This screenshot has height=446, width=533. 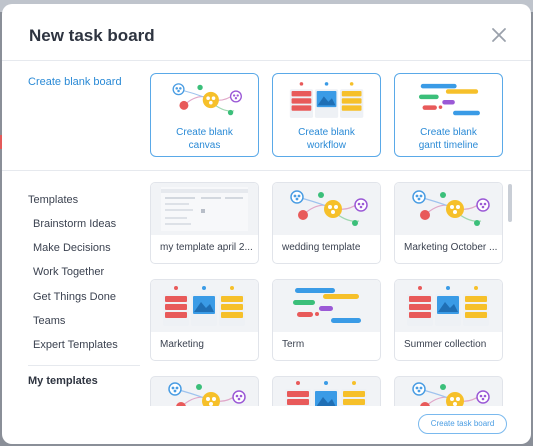 I want to click on create-blank-workflow-card: Create blank workflow, so click(x=326, y=115).